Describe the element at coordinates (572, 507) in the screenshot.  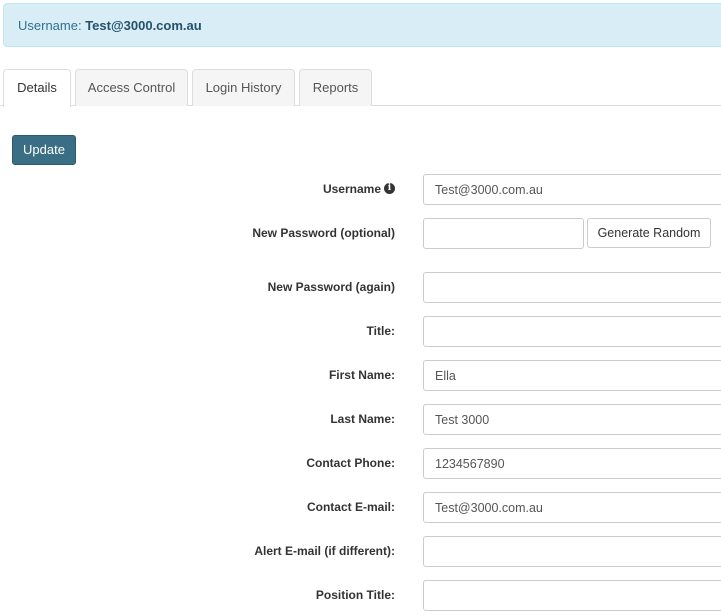
I see `contact-email-input` at that location.